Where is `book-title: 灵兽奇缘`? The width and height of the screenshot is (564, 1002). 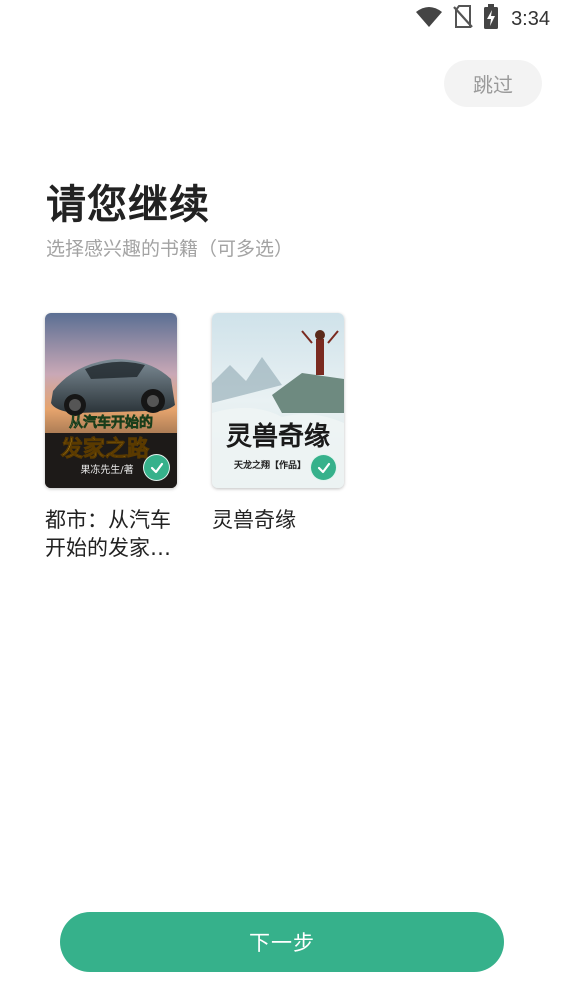 book-title: 灵兽奇缘 is located at coordinates (254, 520).